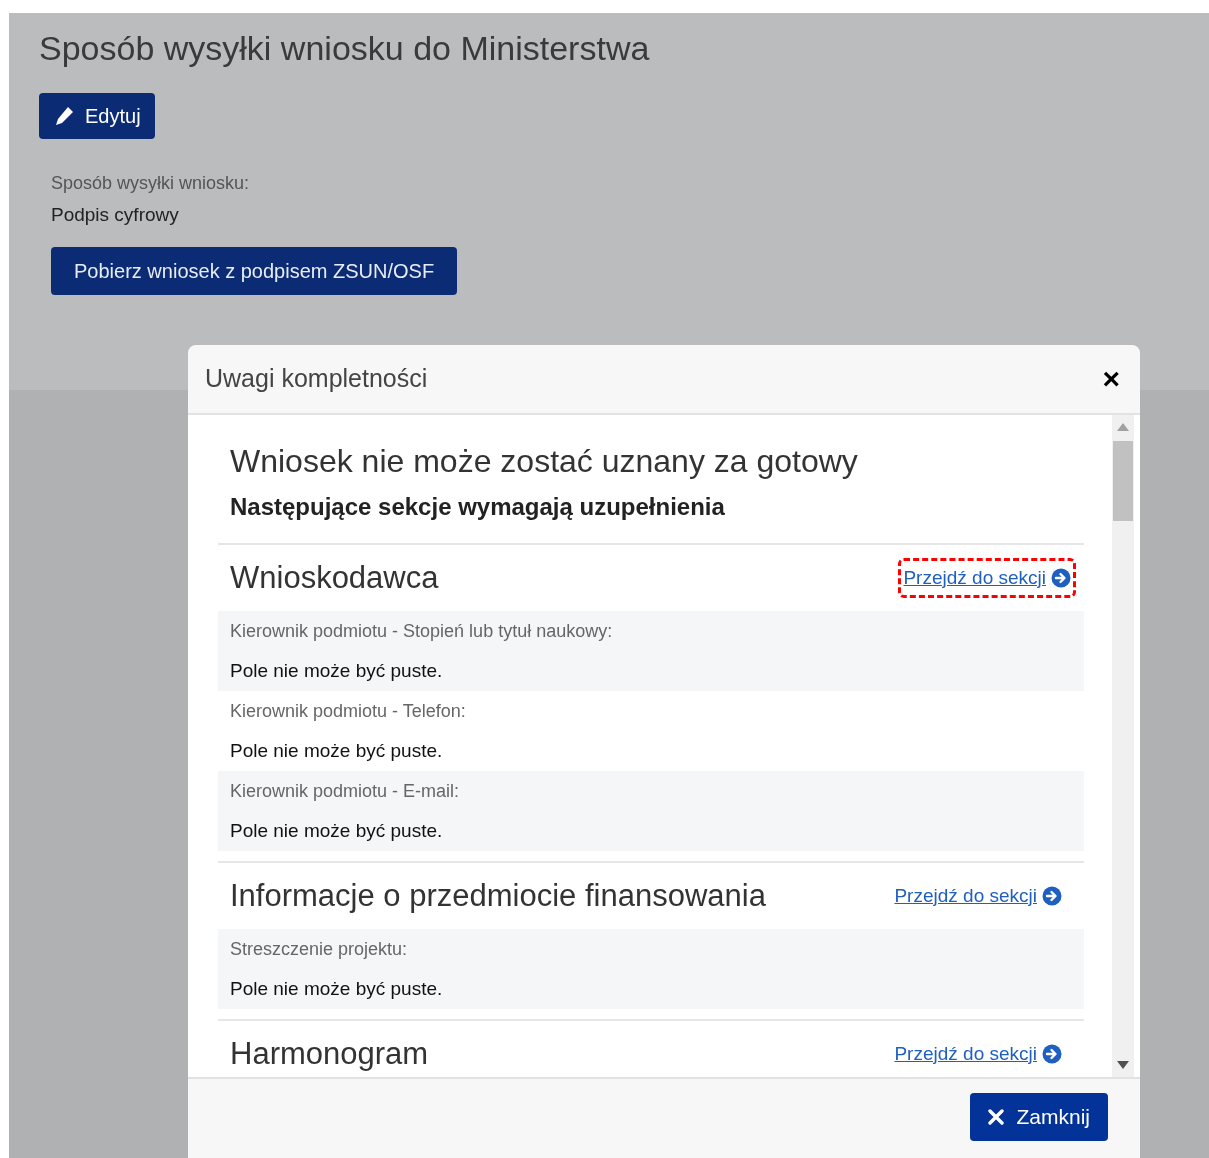  I want to click on modal-heading: Wniosek nie może zostać uznany za gotowy, so click(544, 461).